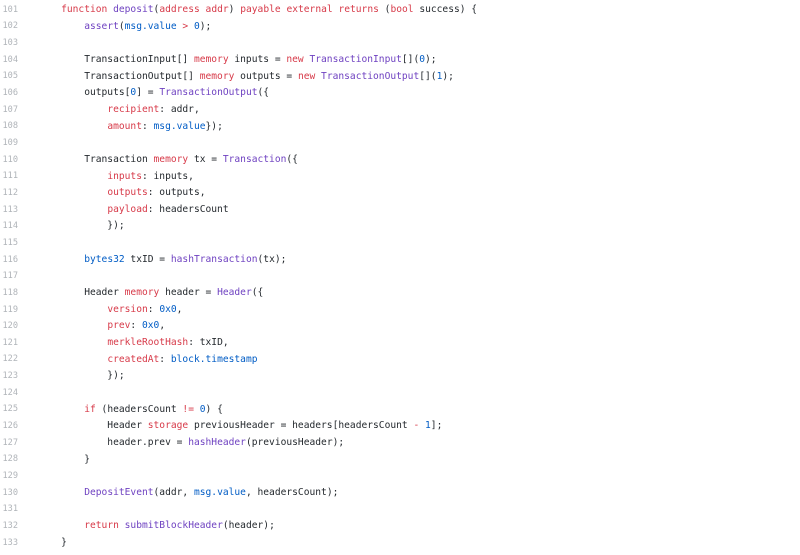  Describe the element at coordinates (119, 326) in the screenshot. I see `code-token: prev` at that location.